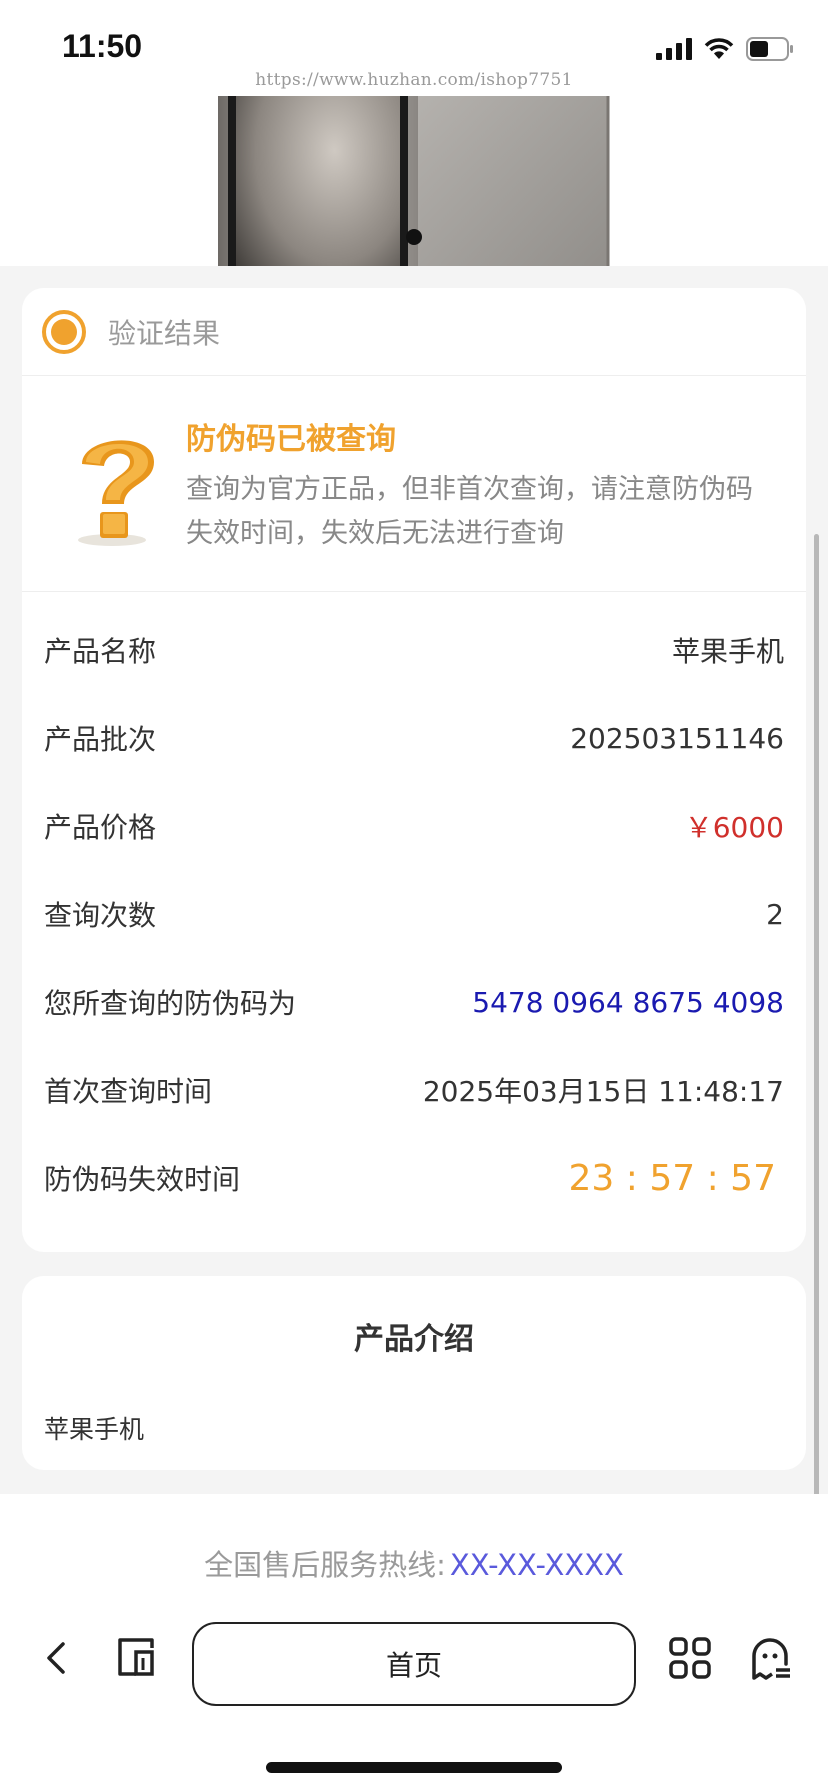 The image size is (828, 1792). I want to click on carousel-dot, so click(414, 237).